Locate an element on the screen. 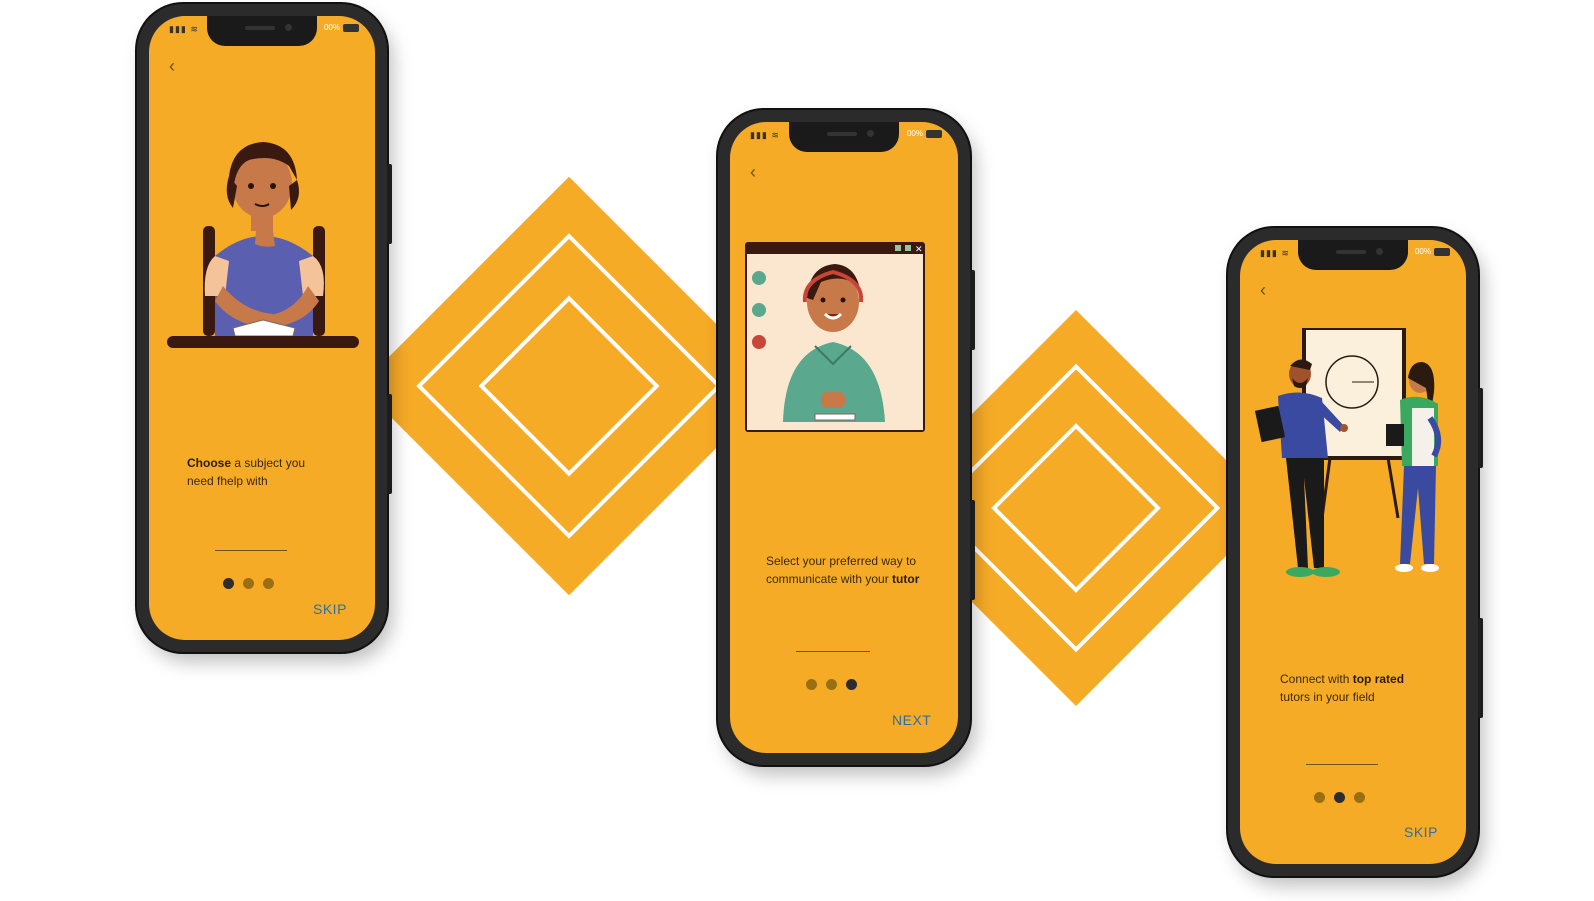 This screenshot has height=901, width=1594. caption-text: Select your preferred way to is located at coordinates (841, 561).